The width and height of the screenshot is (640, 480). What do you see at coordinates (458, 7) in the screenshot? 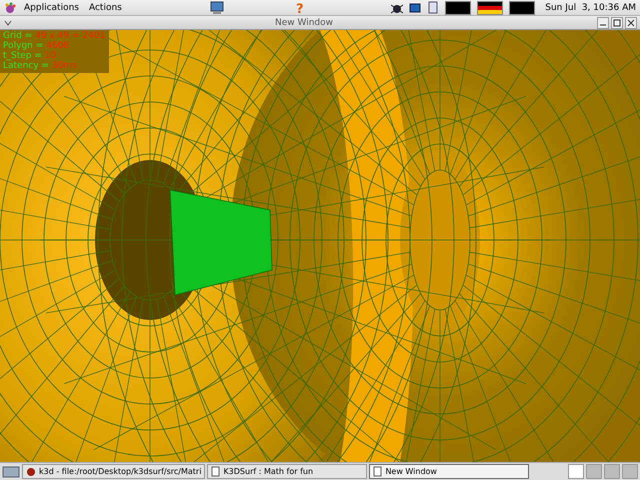
I see `cpu-monitor` at bounding box center [458, 7].